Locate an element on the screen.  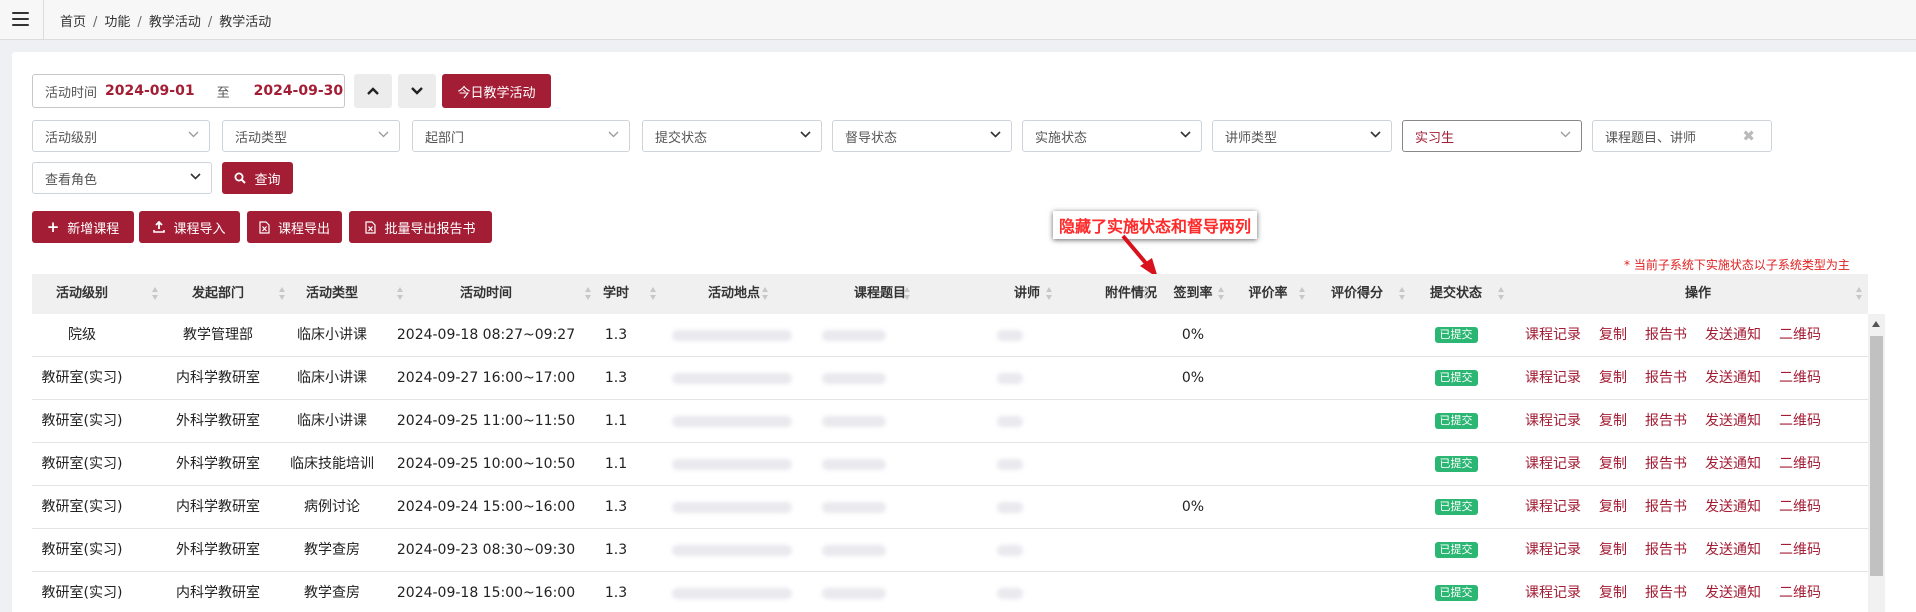
clear-icon: ✖ is located at coordinates (1748, 136).